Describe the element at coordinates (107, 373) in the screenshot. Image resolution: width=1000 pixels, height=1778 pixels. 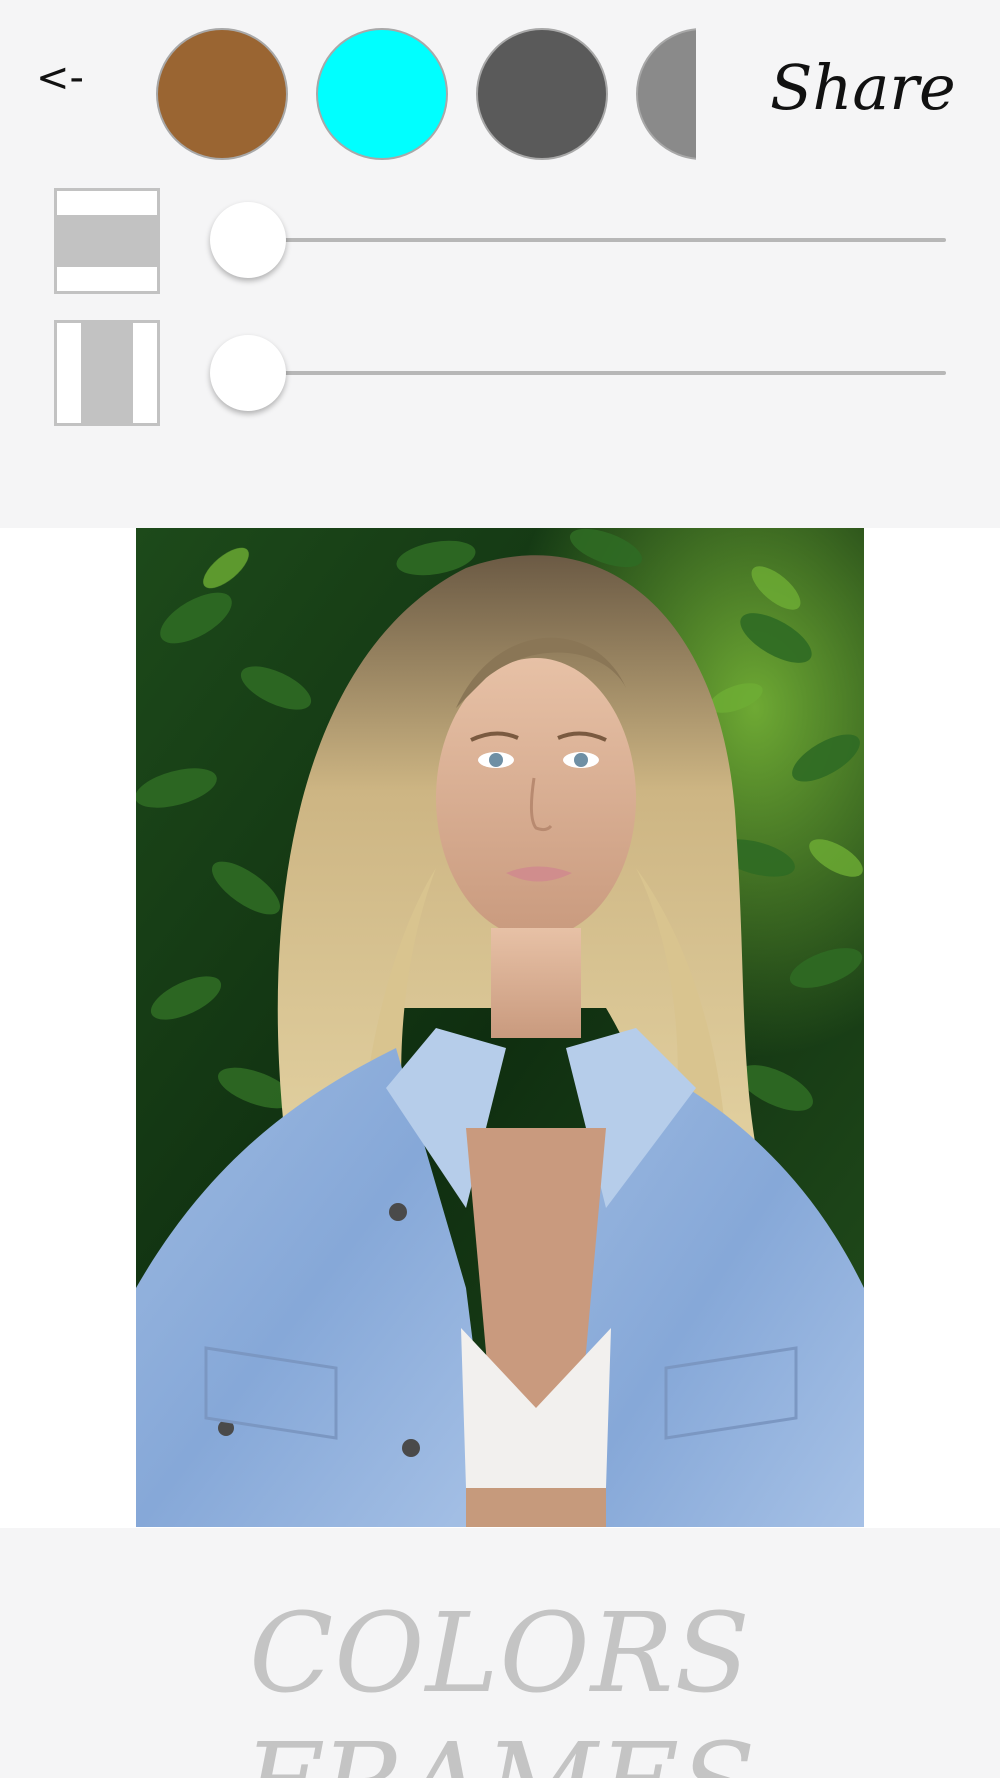
I see `vertical-frame-icon` at that location.